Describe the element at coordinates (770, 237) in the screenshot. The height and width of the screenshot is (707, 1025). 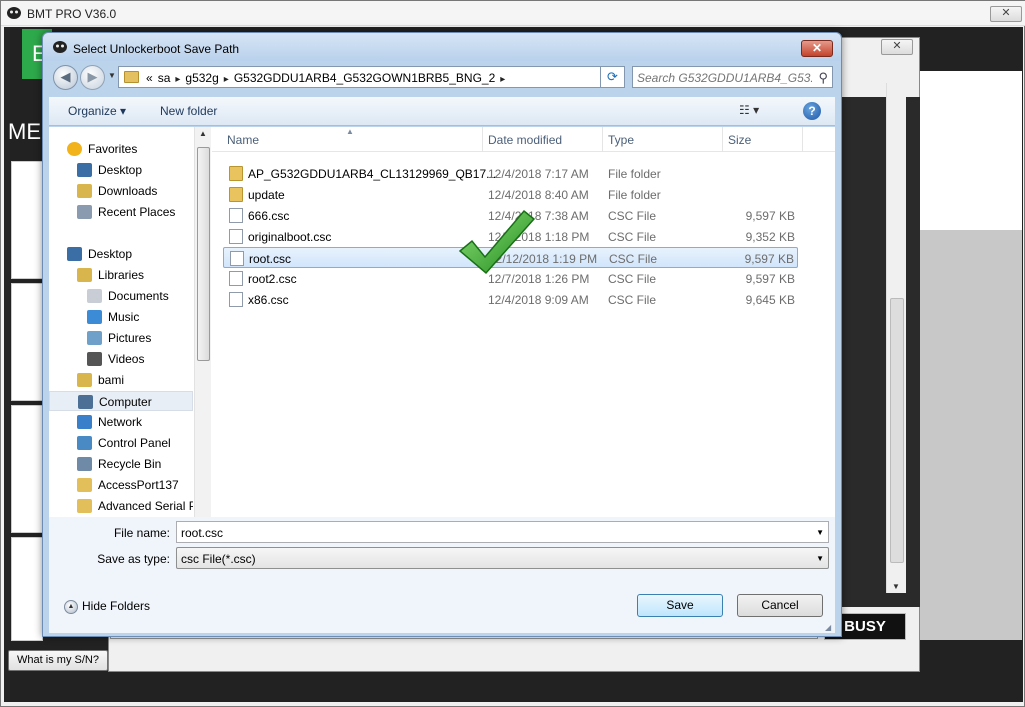
I see `file-size: 9,352 KB` at that location.